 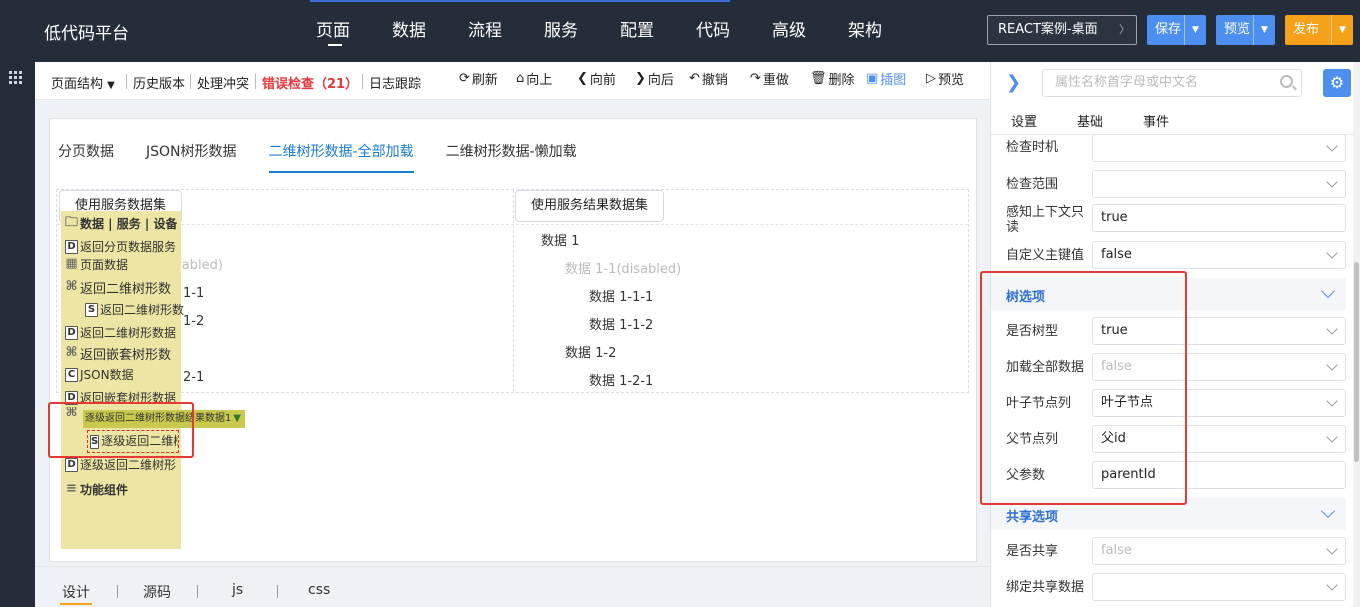 I want to click on error-check-link: 错误检查（21）, so click(x=310, y=82).